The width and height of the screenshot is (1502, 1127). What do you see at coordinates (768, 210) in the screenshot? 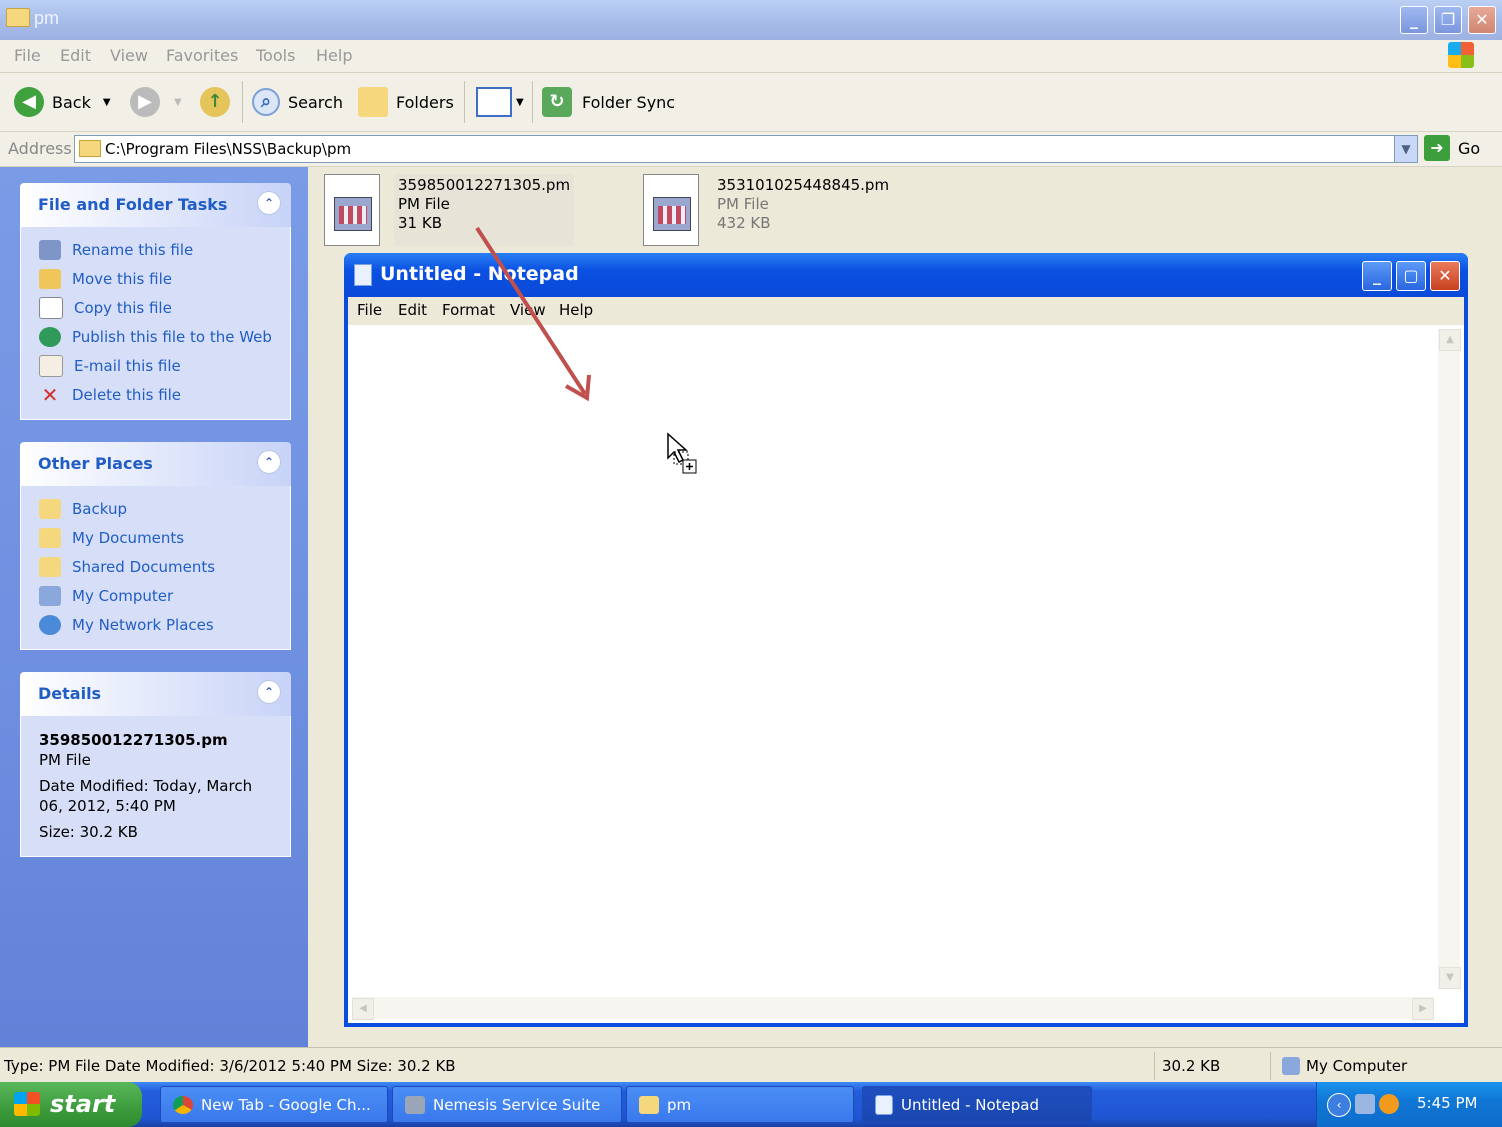
I see `file-item: 353101025448845.pm PM File 432 KB` at bounding box center [768, 210].